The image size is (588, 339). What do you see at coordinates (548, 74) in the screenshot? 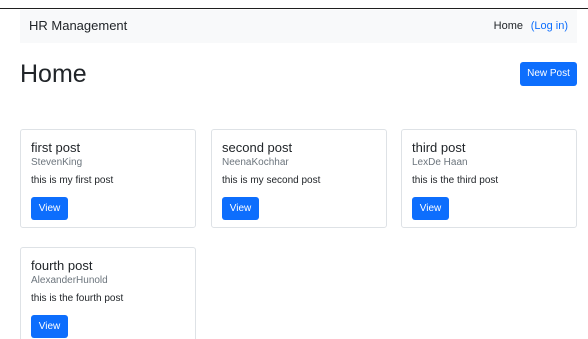
I see `new-post-button: New Post` at bounding box center [548, 74].